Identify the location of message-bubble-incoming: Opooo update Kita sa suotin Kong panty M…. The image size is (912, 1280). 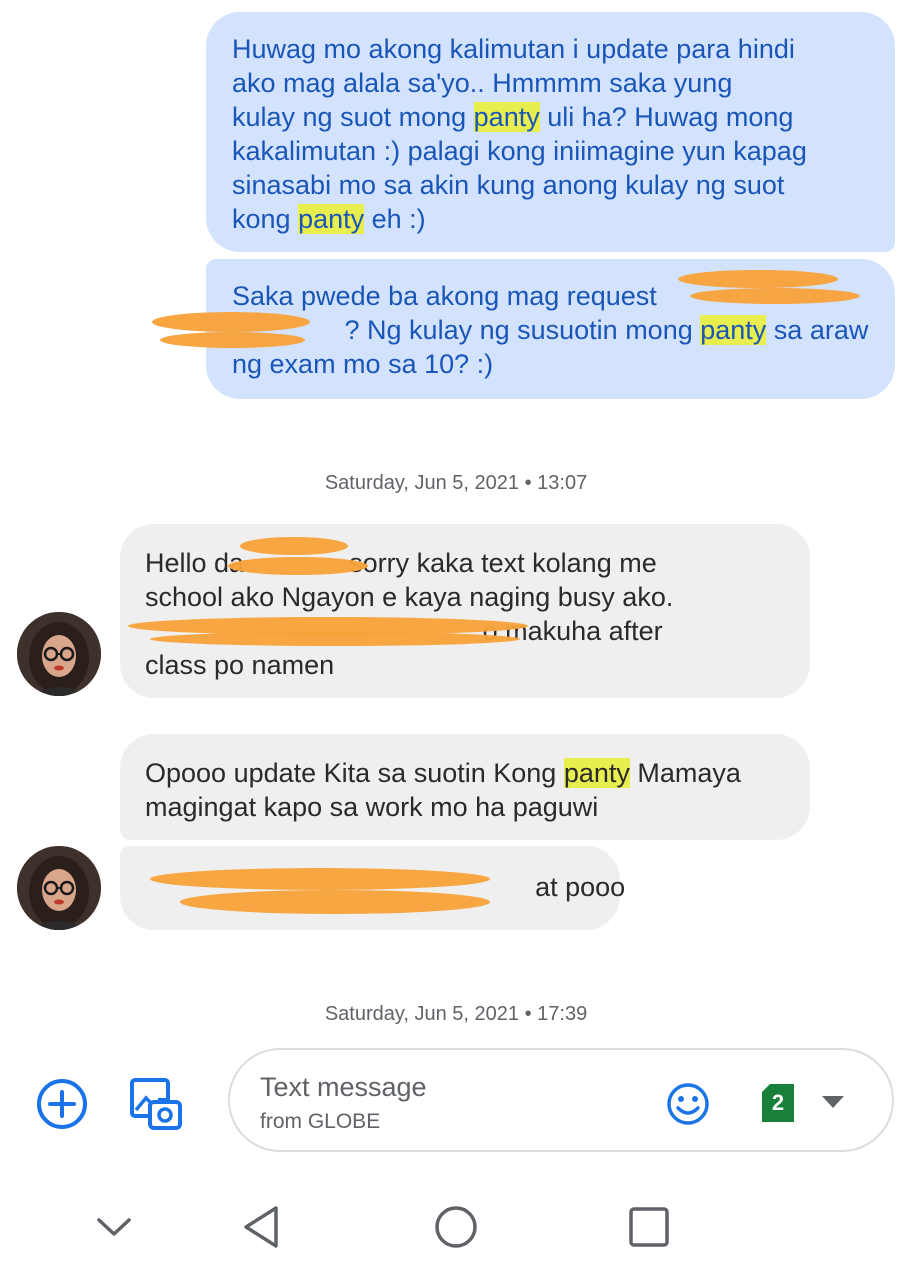
(465, 787).